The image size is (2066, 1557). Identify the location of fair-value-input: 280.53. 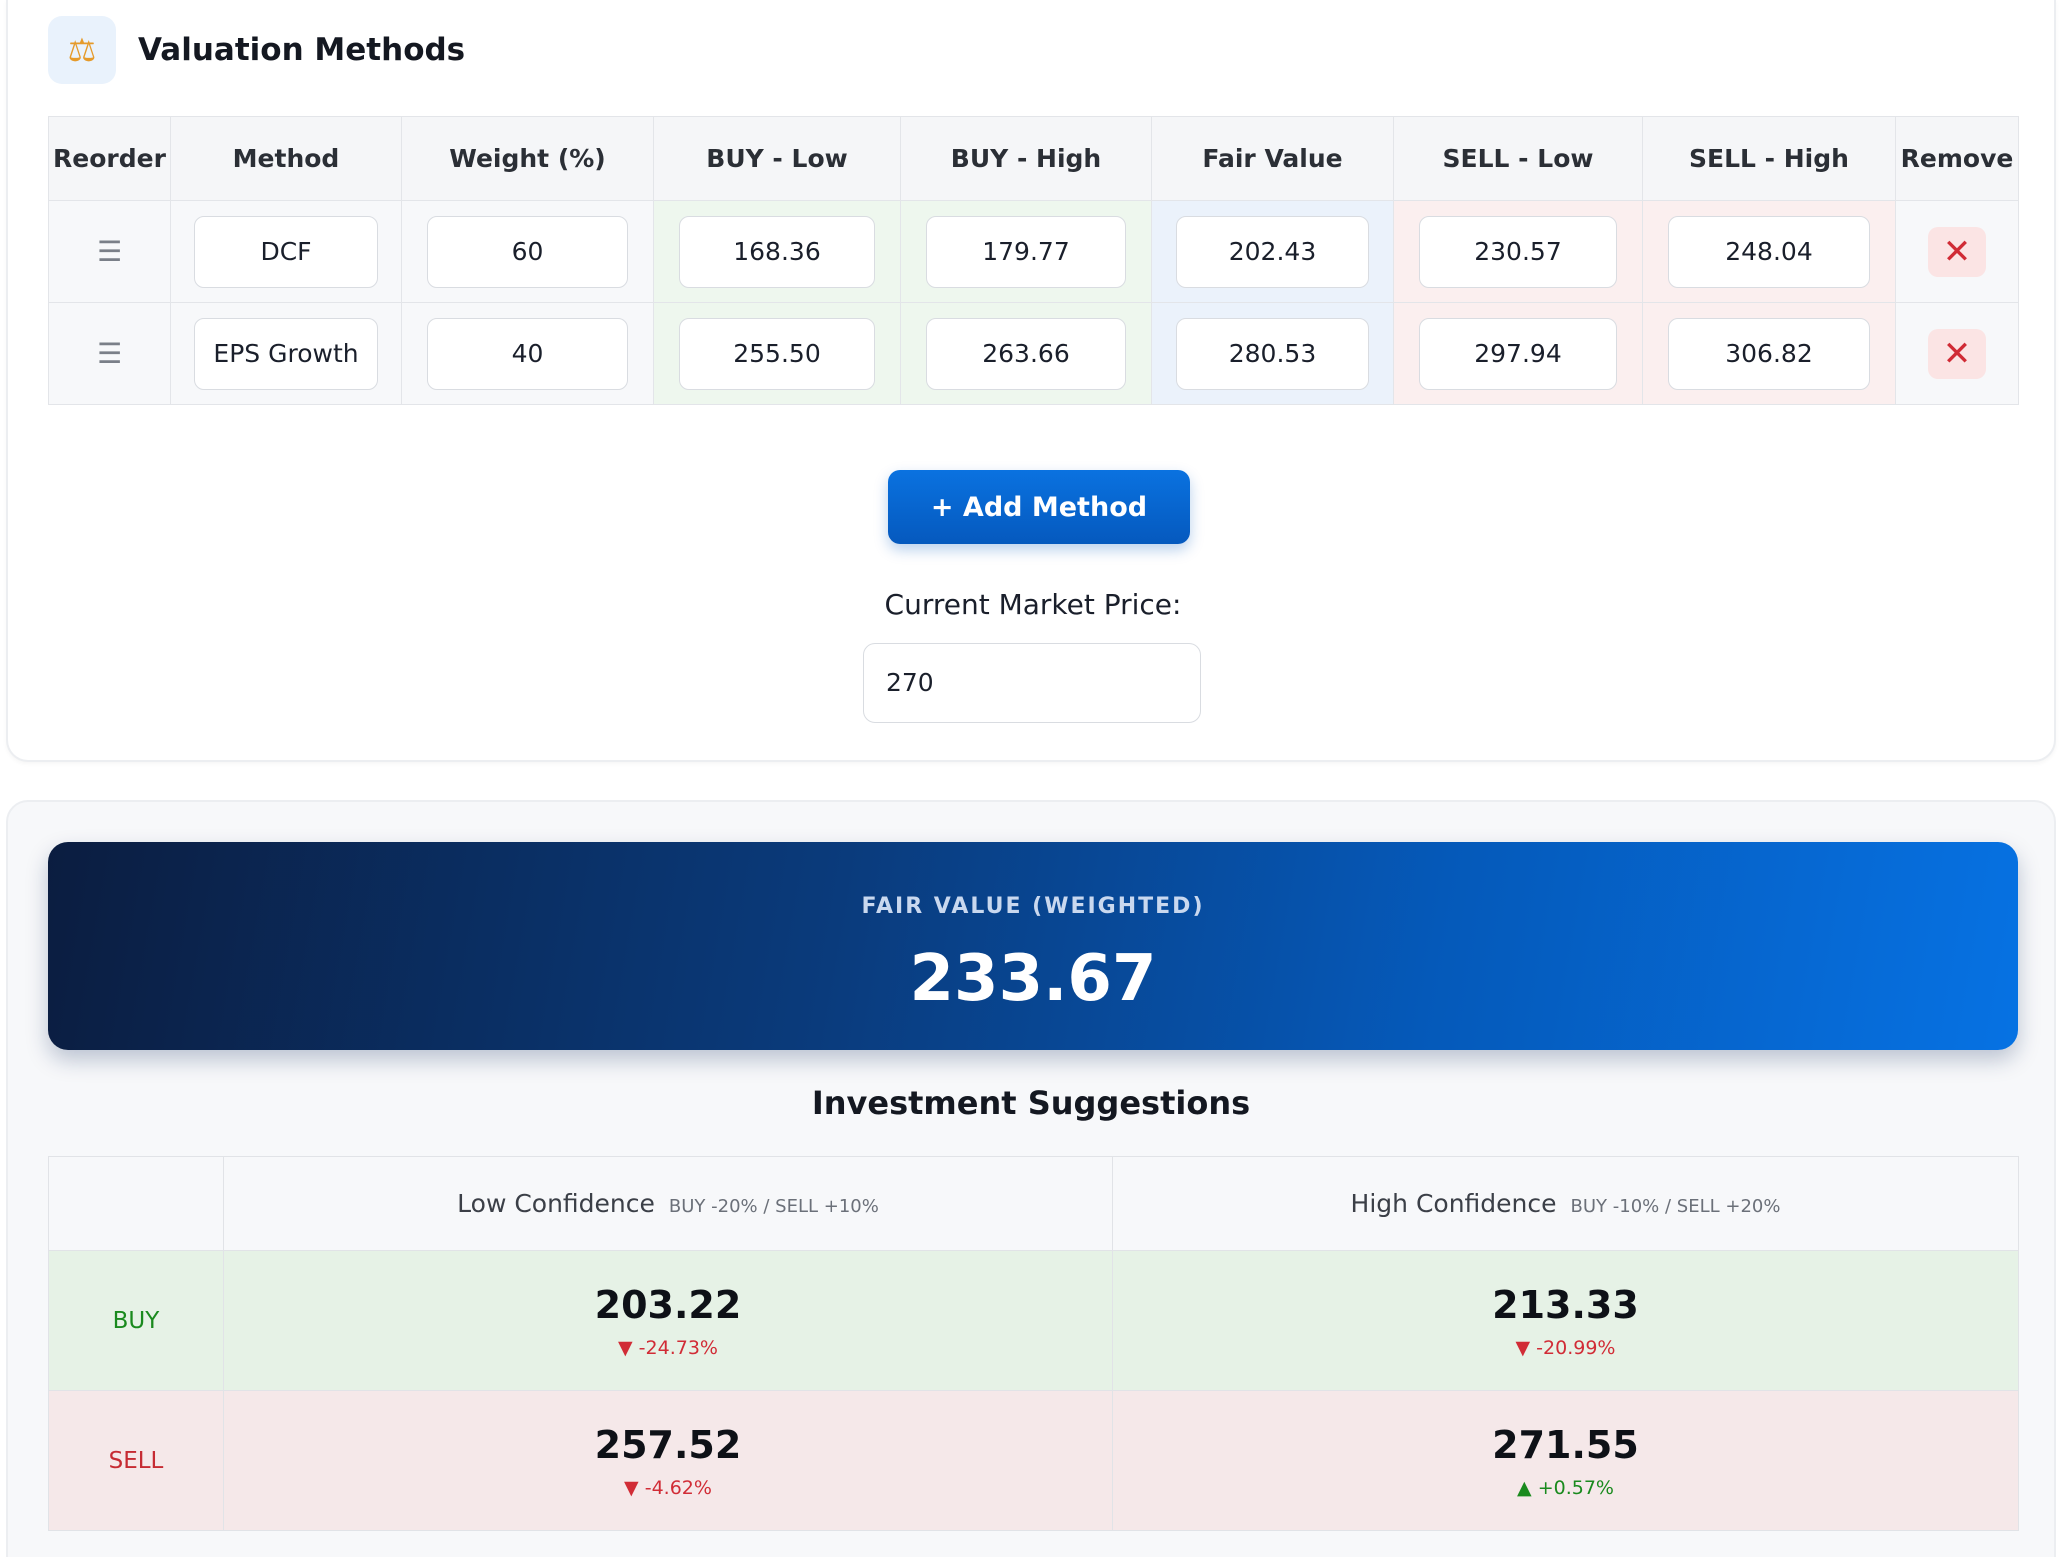
(1272, 353).